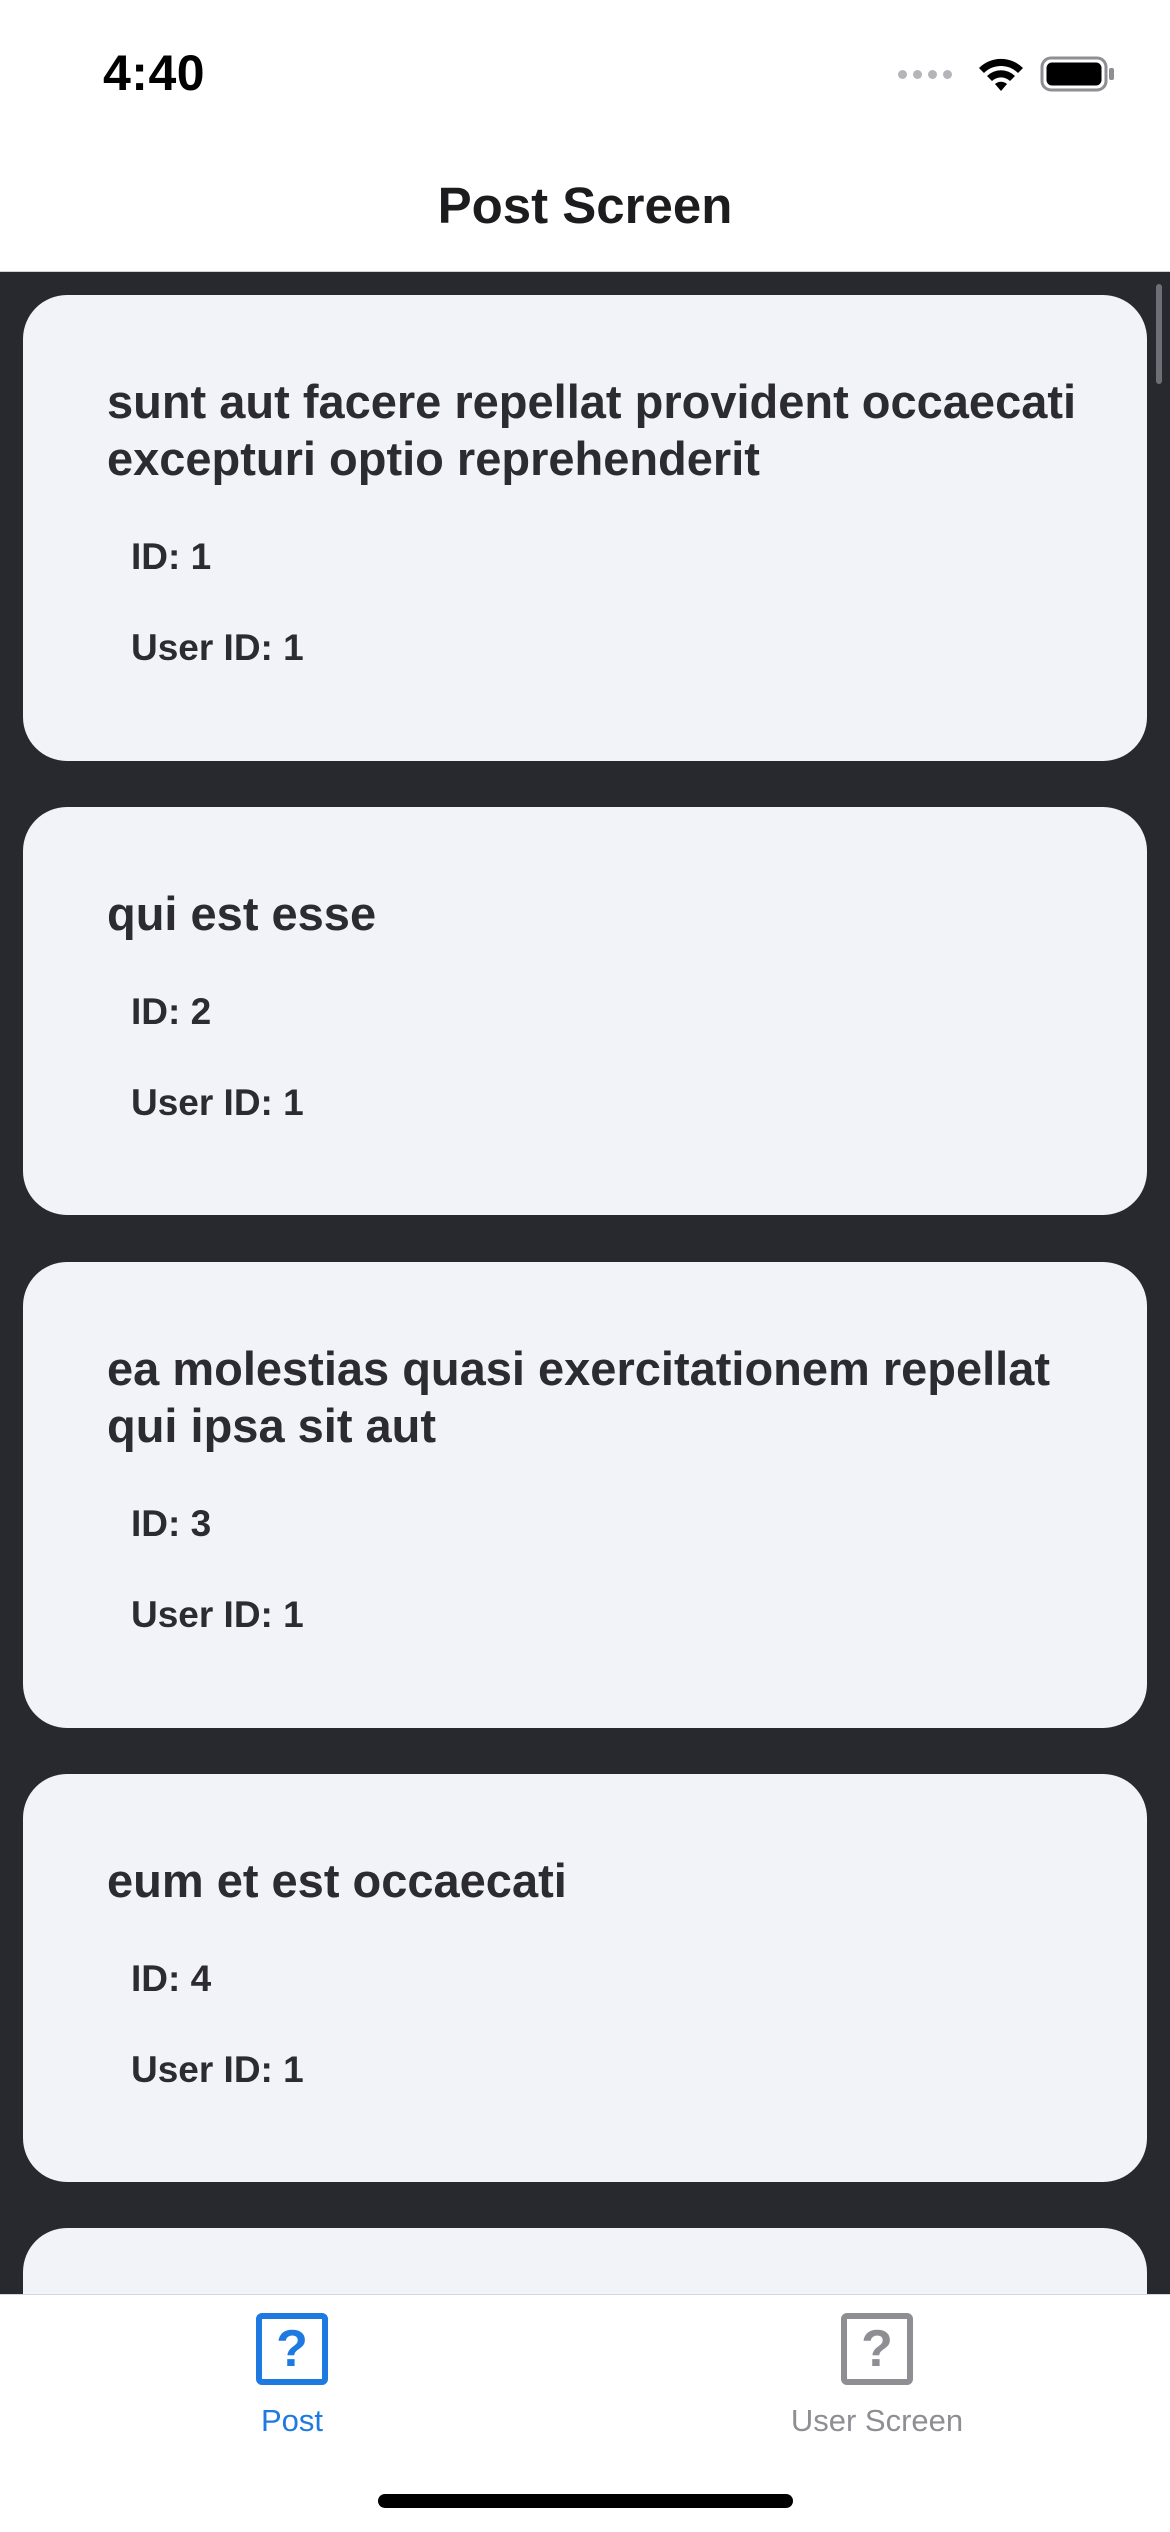 The width and height of the screenshot is (1170, 2532). I want to click on status-icons, so click(1007, 74).